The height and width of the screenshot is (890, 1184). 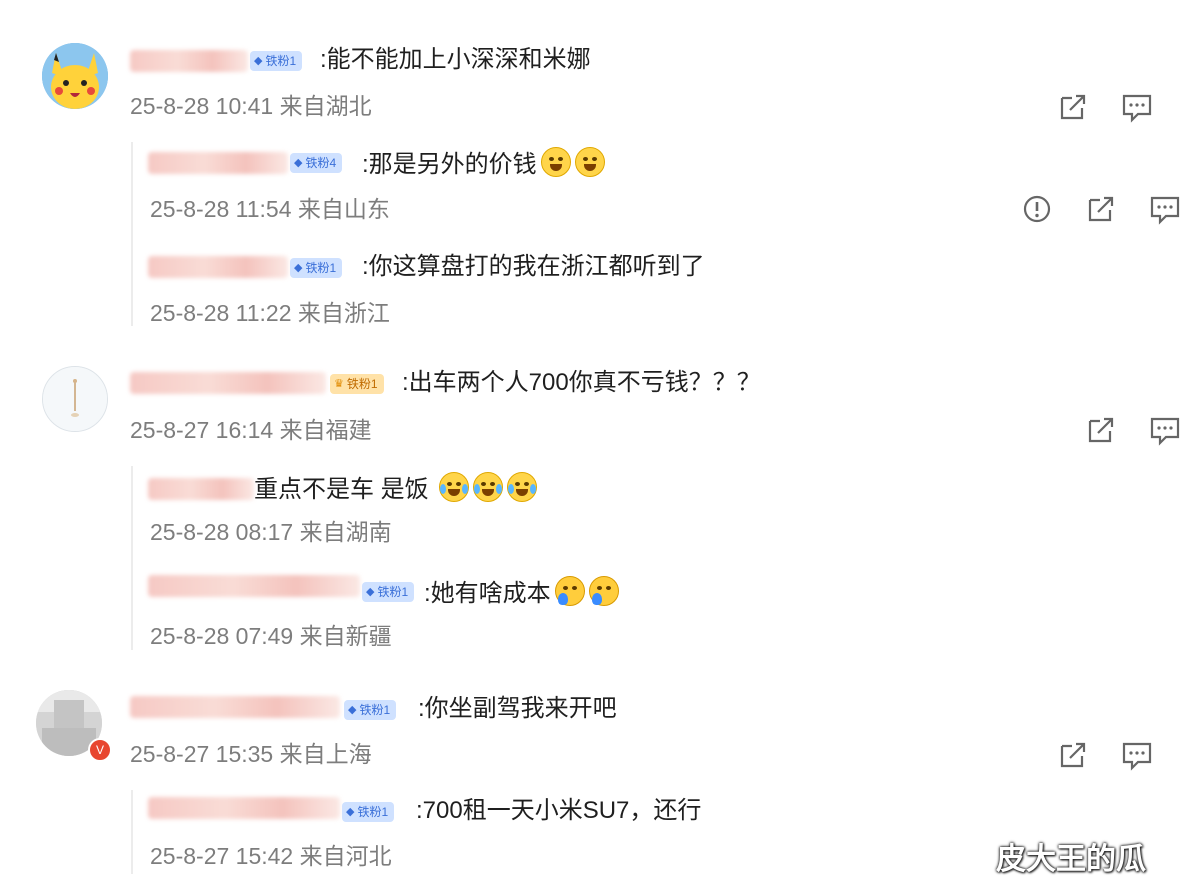 What do you see at coordinates (483, 163) in the screenshot?
I see `reply-text: :那是另外的价钱` at bounding box center [483, 163].